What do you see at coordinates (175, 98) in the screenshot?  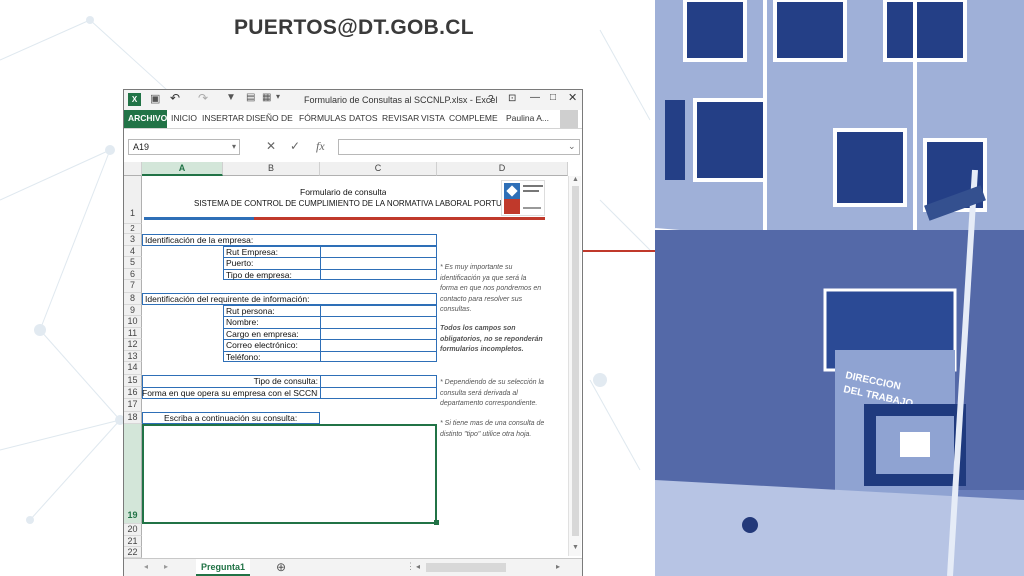 I see `undo-icon: ↶` at bounding box center [175, 98].